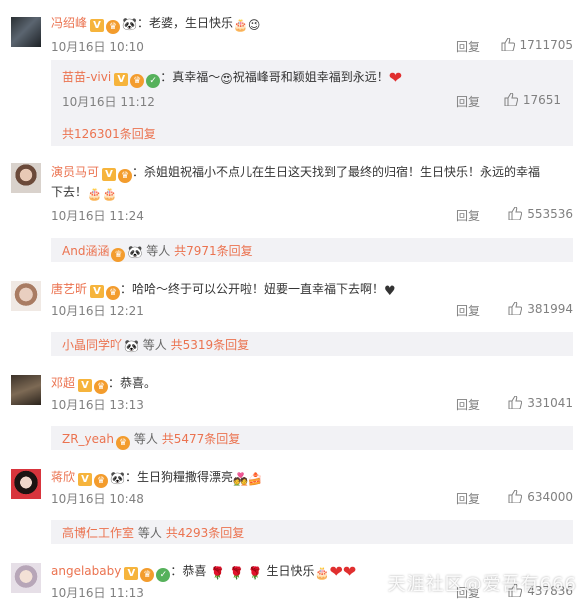 Image resolution: width=585 pixels, height=602 pixels. What do you see at coordinates (550, 214) in the screenshot?
I see `like-count: 553536` at bounding box center [550, 214].